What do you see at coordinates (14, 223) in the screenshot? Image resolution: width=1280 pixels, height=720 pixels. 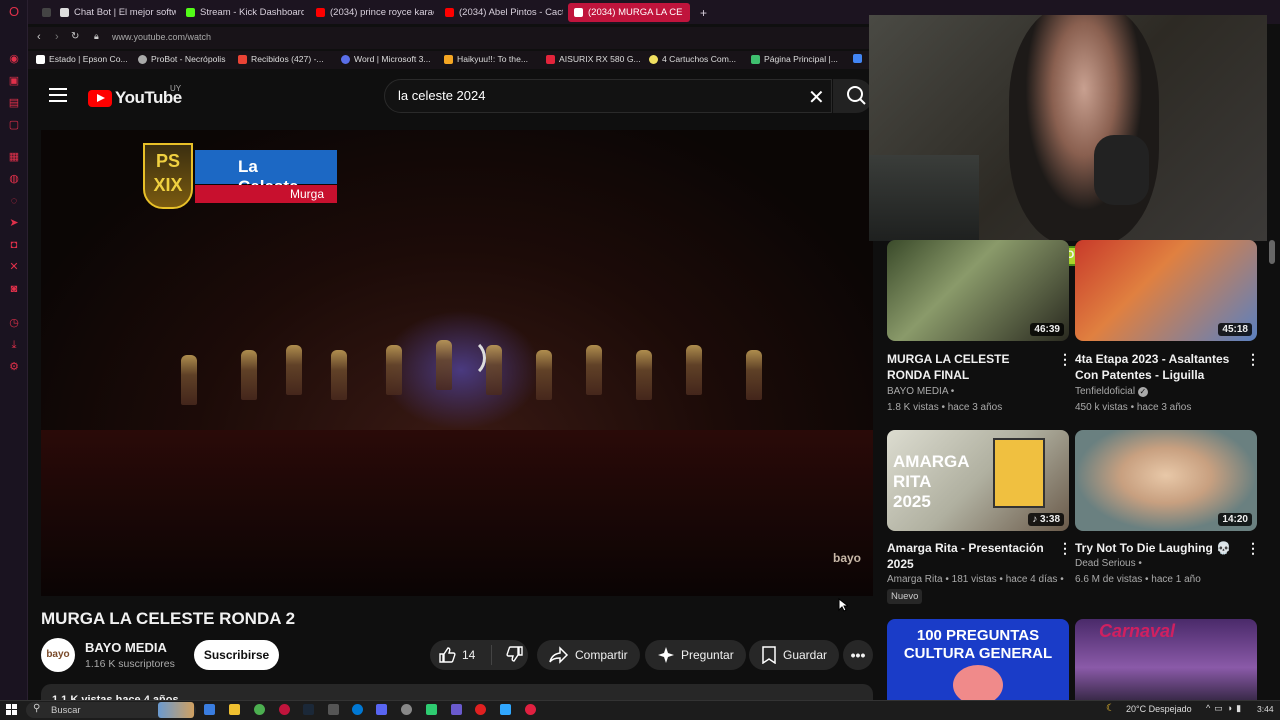 I see `telegram-icon: ➤` at bounding box center [14, 223].